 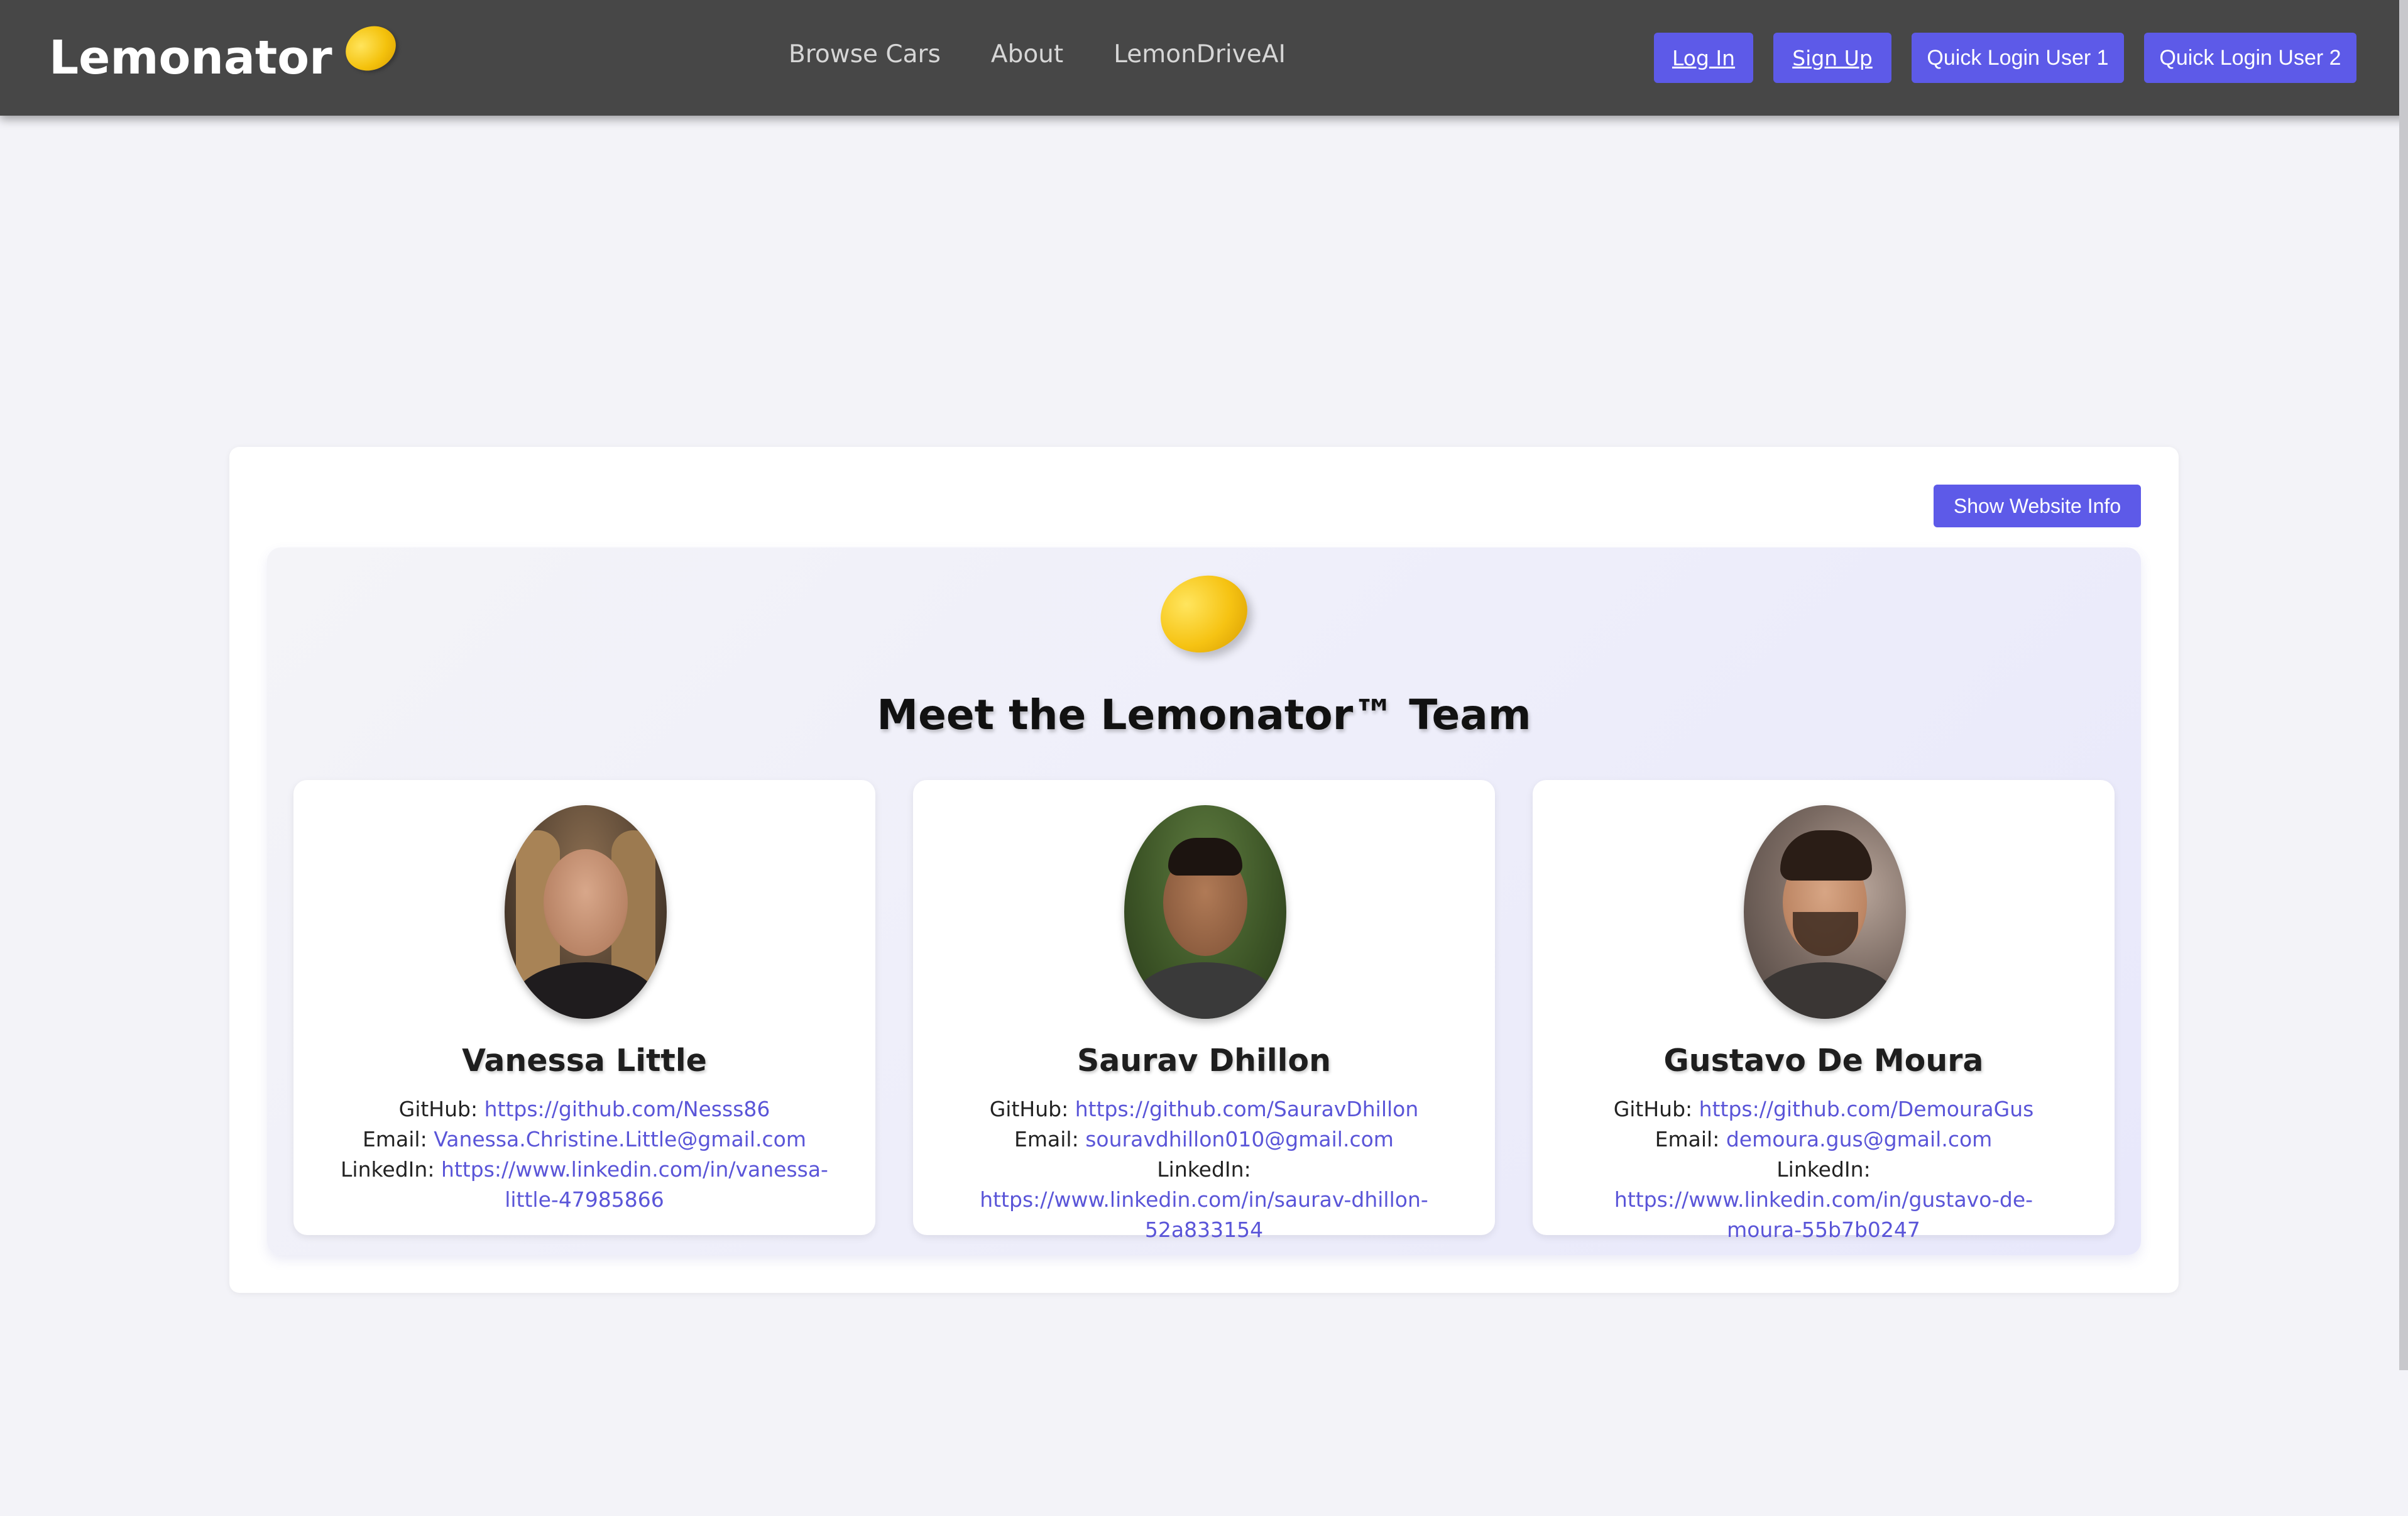 I want to click on nav-links: Browse Cars About LemonDriveAI, so click(x=1037, y=54).